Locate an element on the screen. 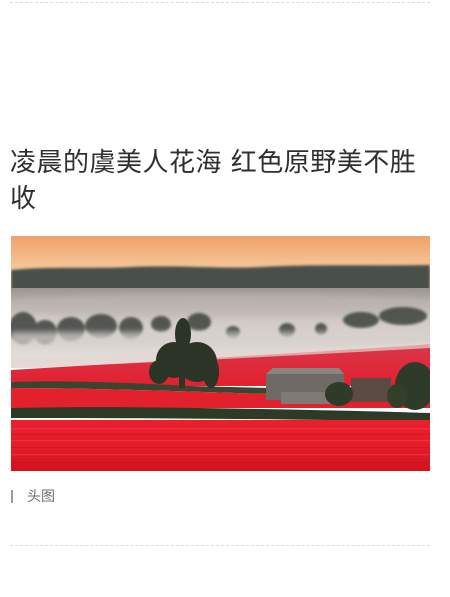 The height and width of the screenshot is (597, 450). source-row: 头图 is located at coordinates (33, 496).